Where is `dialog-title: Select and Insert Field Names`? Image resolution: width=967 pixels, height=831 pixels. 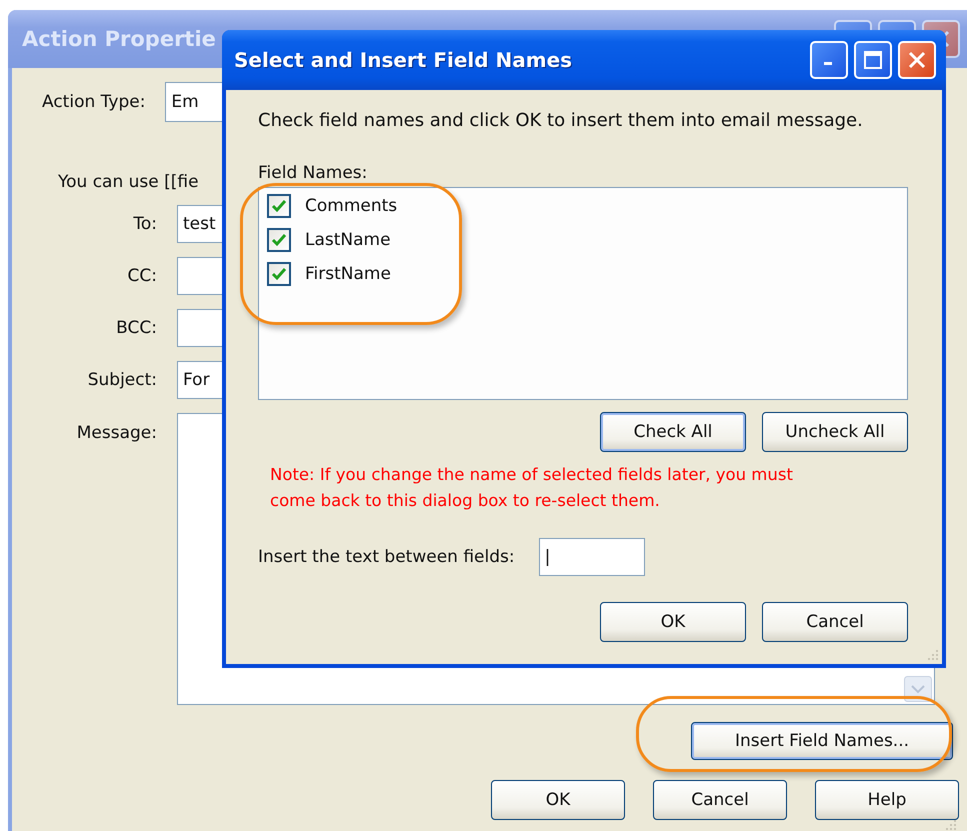 dialog-title: Select and Insert Field Names is located at coordinates (403, 60).